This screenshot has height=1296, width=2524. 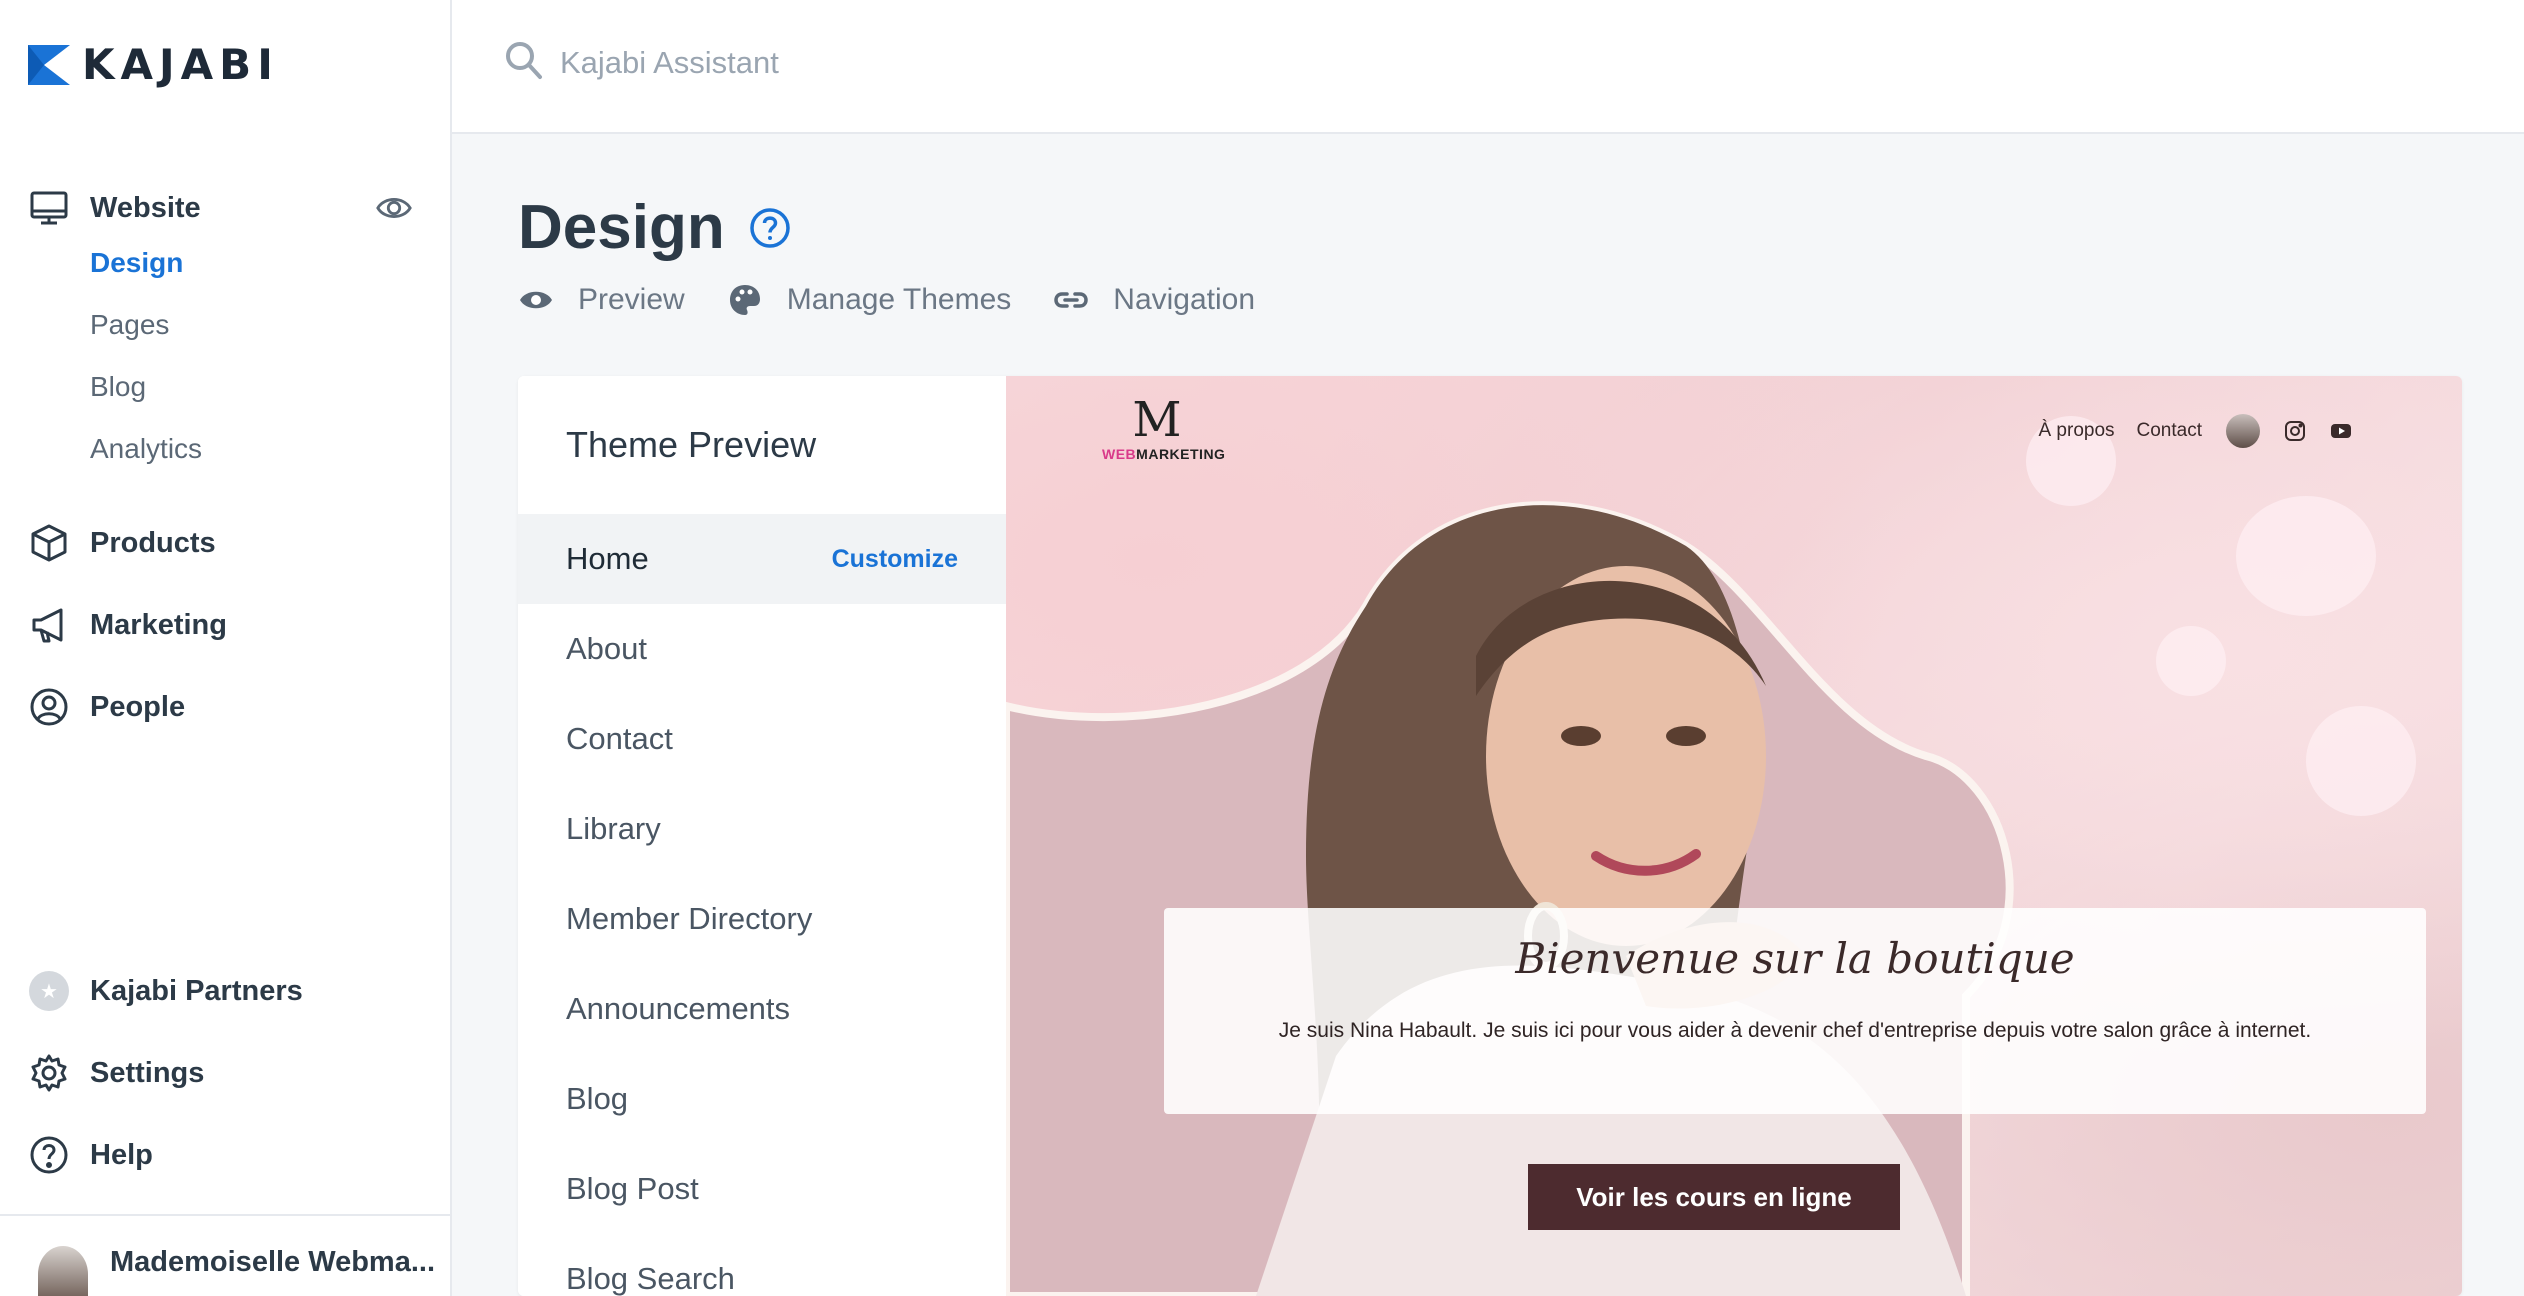 I want to click on box-icon, so click(x=49, y=543).